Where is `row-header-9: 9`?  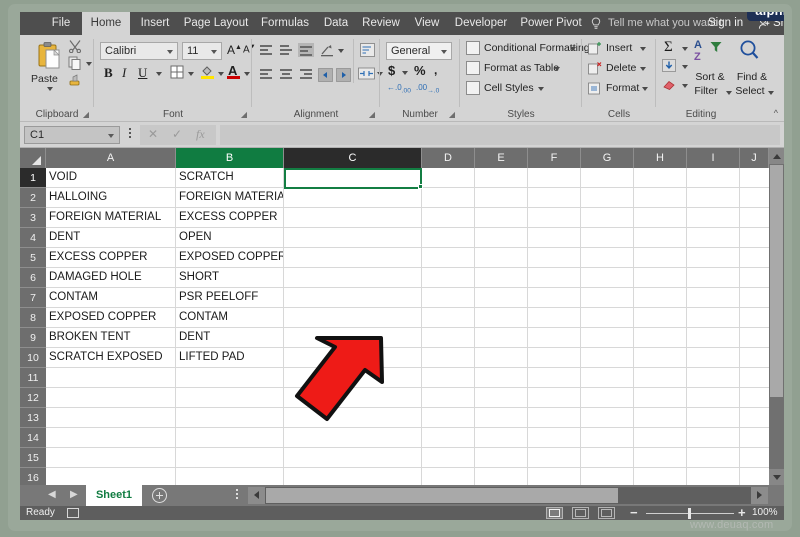 row-header-9: 9 is located at coordinates (33, 338).